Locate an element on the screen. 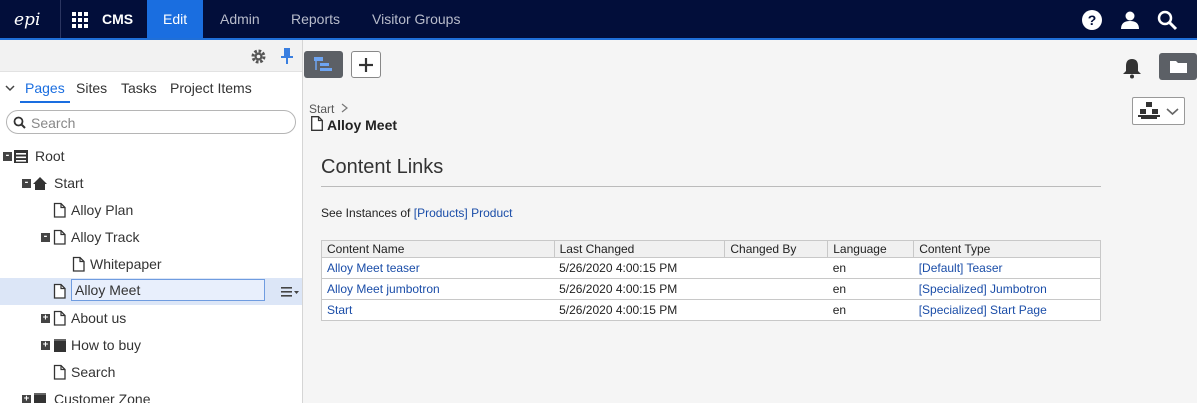 This screenshot has height=403, width=1197. content-name-link: Alloy Meet jumbotron is located at coordinates (383, 289).